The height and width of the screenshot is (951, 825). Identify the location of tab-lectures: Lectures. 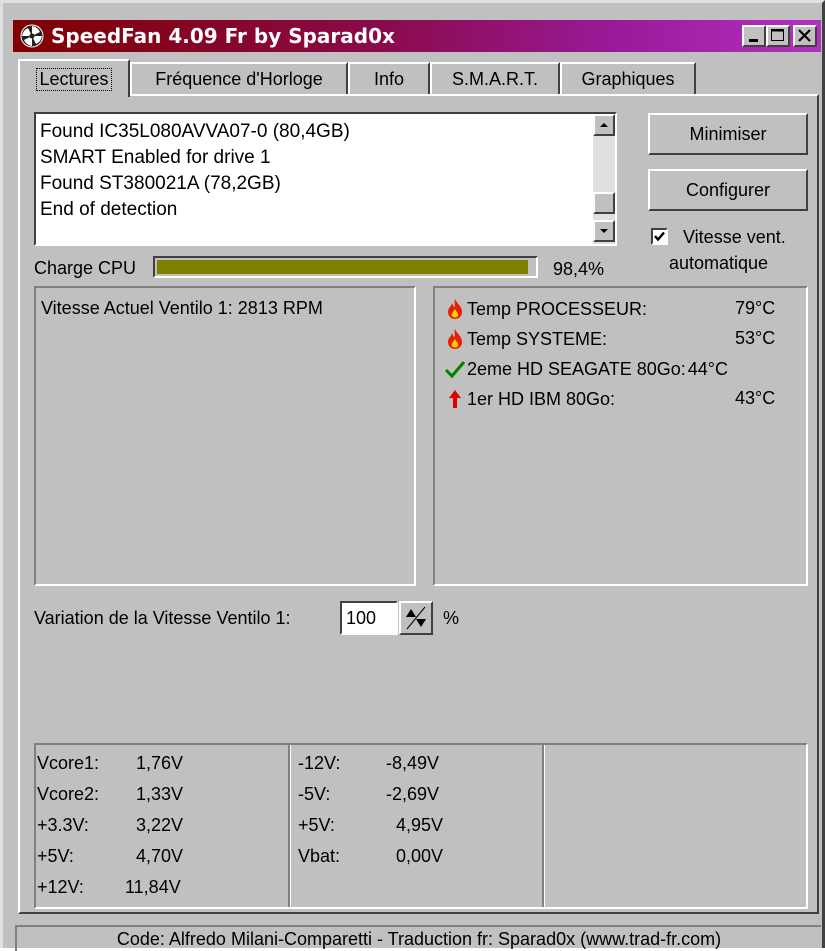
(74, 78).